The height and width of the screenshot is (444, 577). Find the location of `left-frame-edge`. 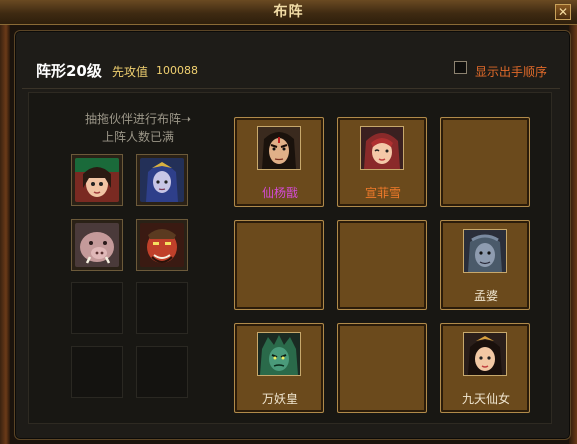

left-frame-edge is located at coordinates (5, 222).